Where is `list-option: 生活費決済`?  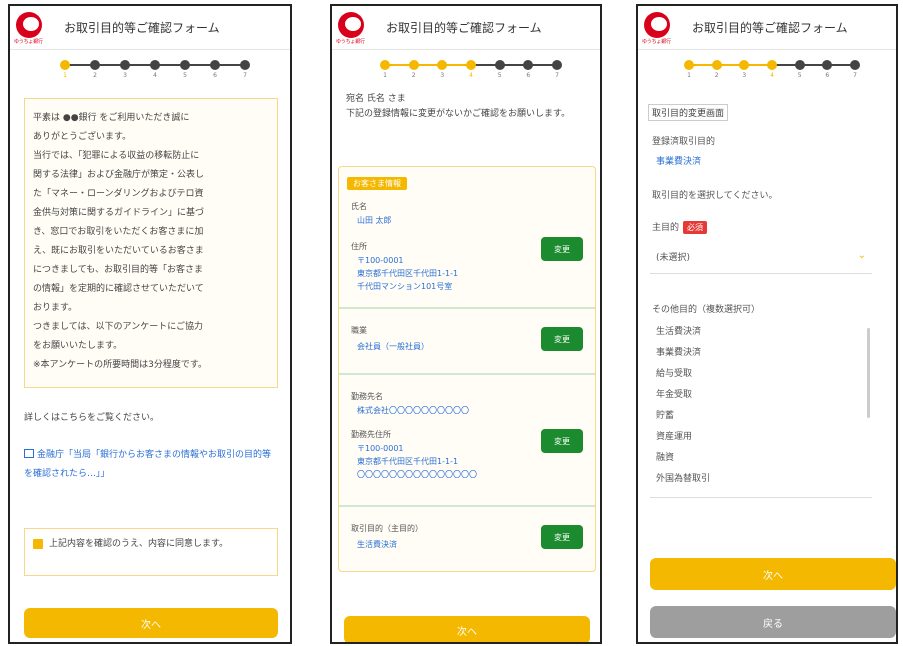
list-option: 生活費決済 is located at coordinates (761, 332).